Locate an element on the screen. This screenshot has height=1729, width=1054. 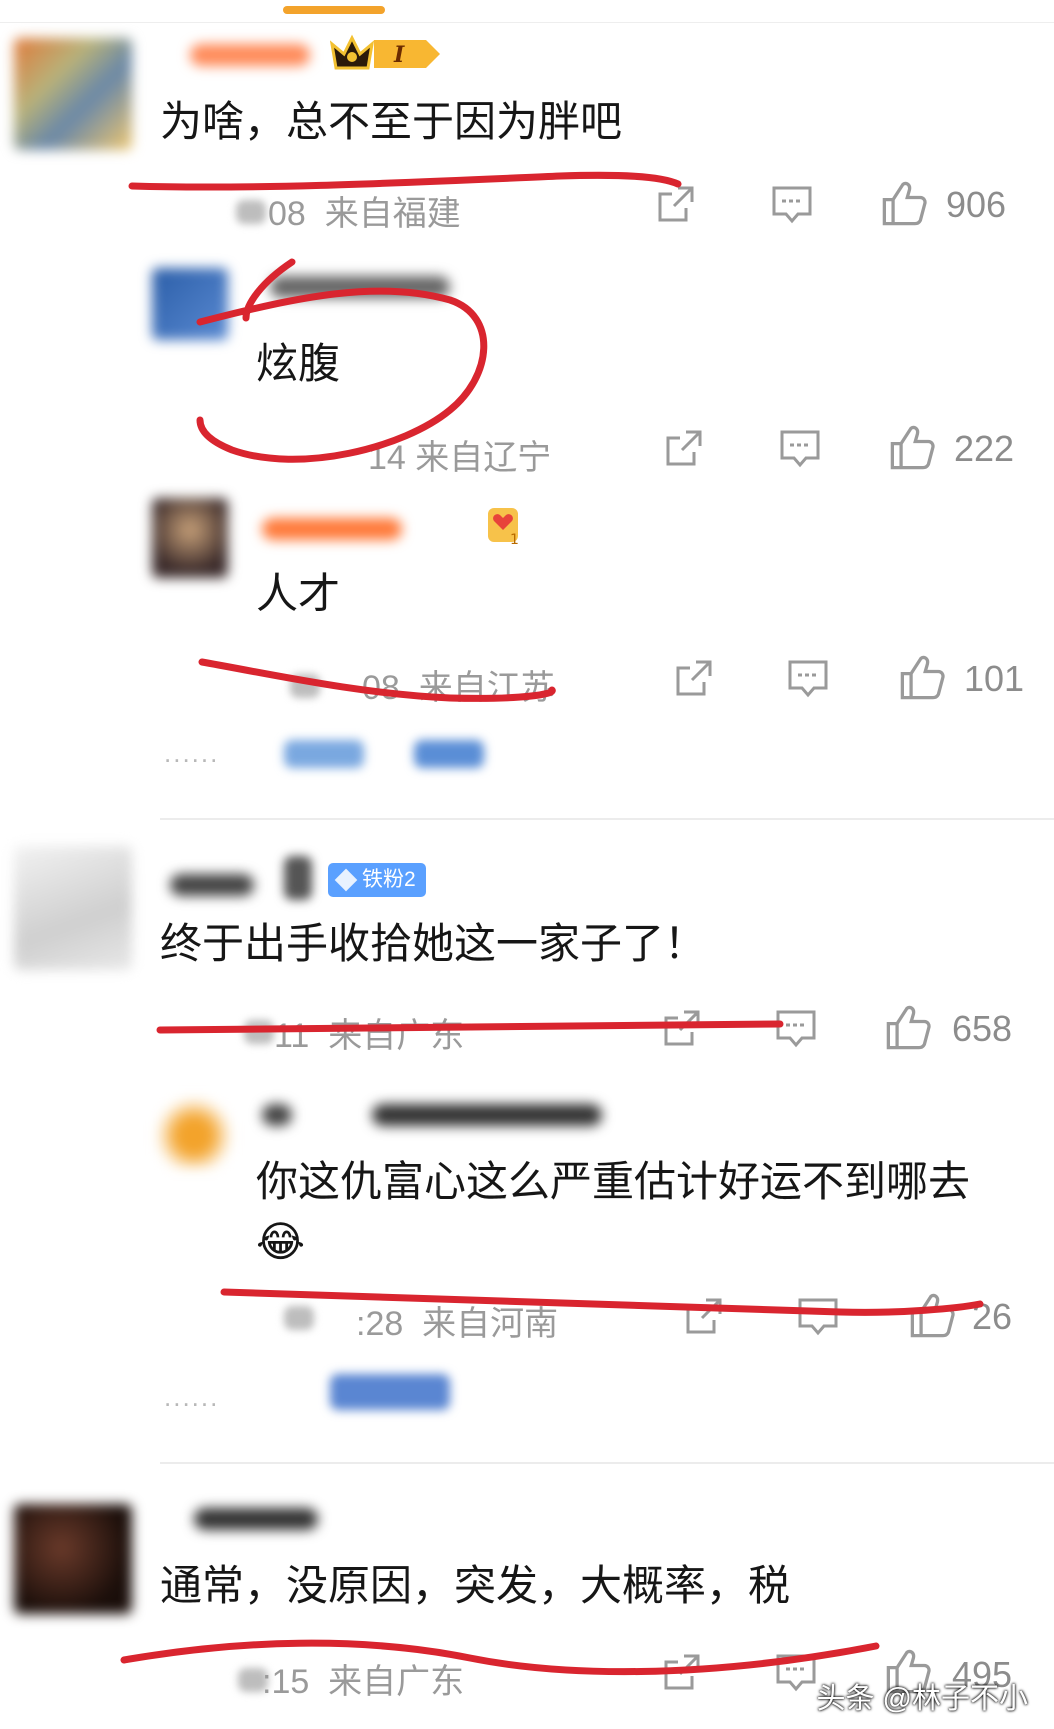
comment-time: 08 来自福建 is located at coordinates (364, 214).